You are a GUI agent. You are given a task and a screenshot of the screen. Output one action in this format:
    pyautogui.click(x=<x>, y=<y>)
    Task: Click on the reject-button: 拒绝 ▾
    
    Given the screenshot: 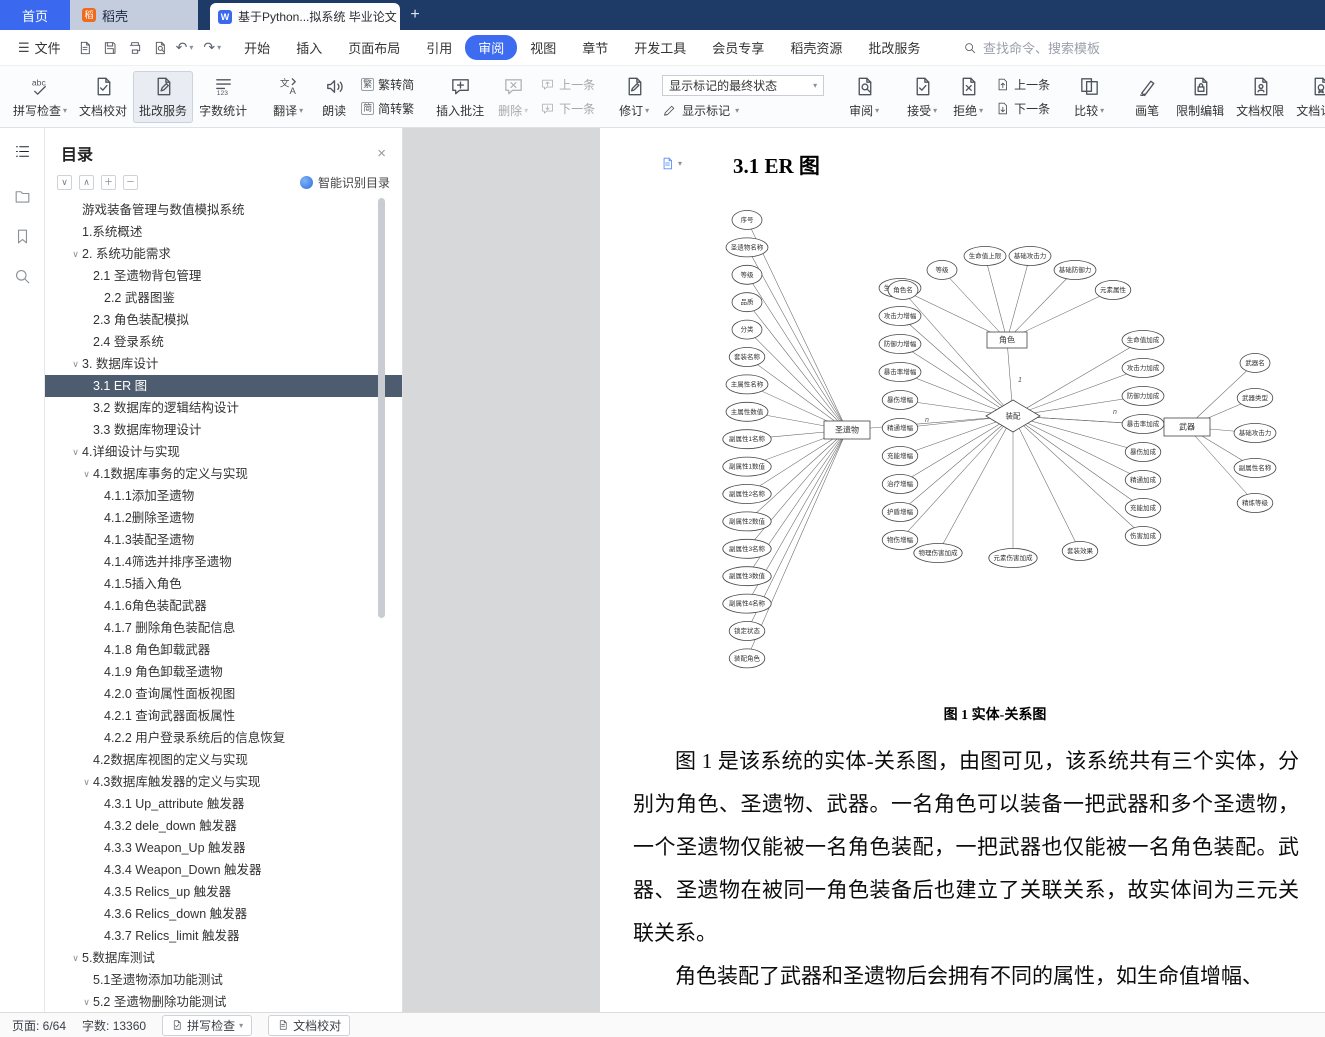 What is the action you would take?
    pyautogui.click(x=968, y=97)
    